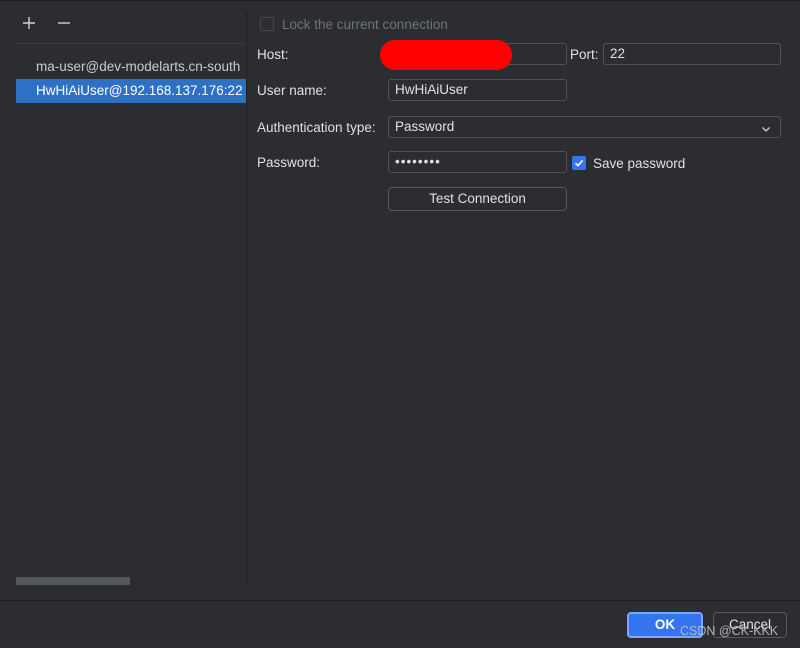 Image resolution: width=800 pixels, height=648 pixels. What do you see at coordinates (446, 55) in the screenshot?
I see `redaction-mark` at bounding box center [446, 55].